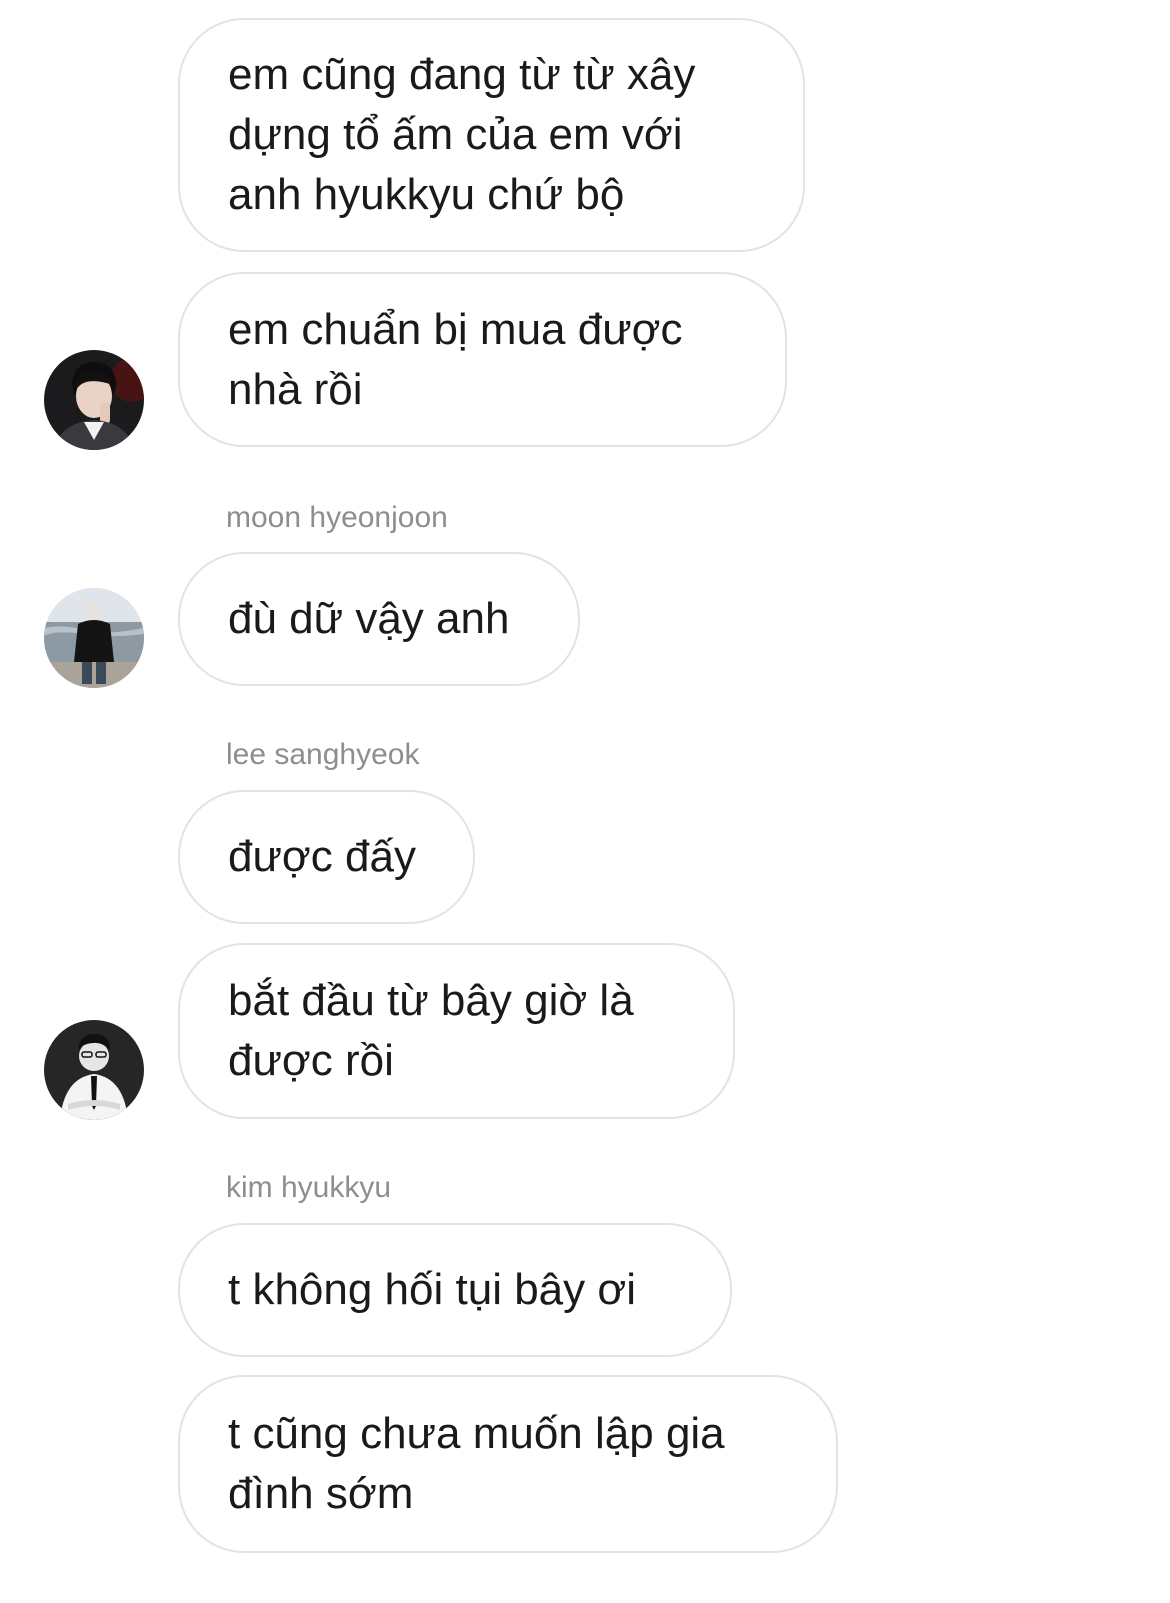  I want to click on sender-name: moon hyeonjoon, so click(337, 517).